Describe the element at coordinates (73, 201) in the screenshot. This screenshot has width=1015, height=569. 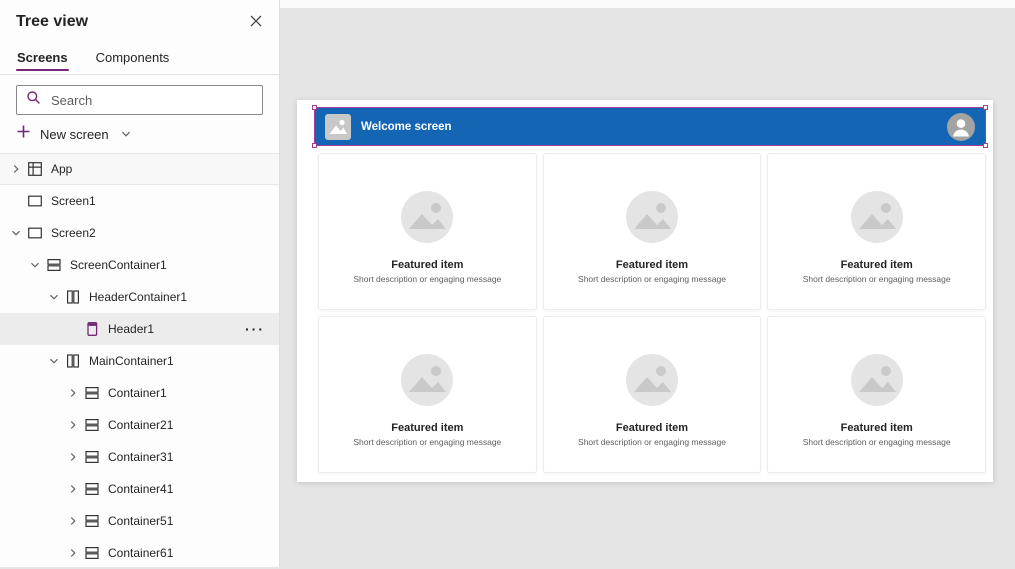
I see `tree-item-label: Screen1` at that location.